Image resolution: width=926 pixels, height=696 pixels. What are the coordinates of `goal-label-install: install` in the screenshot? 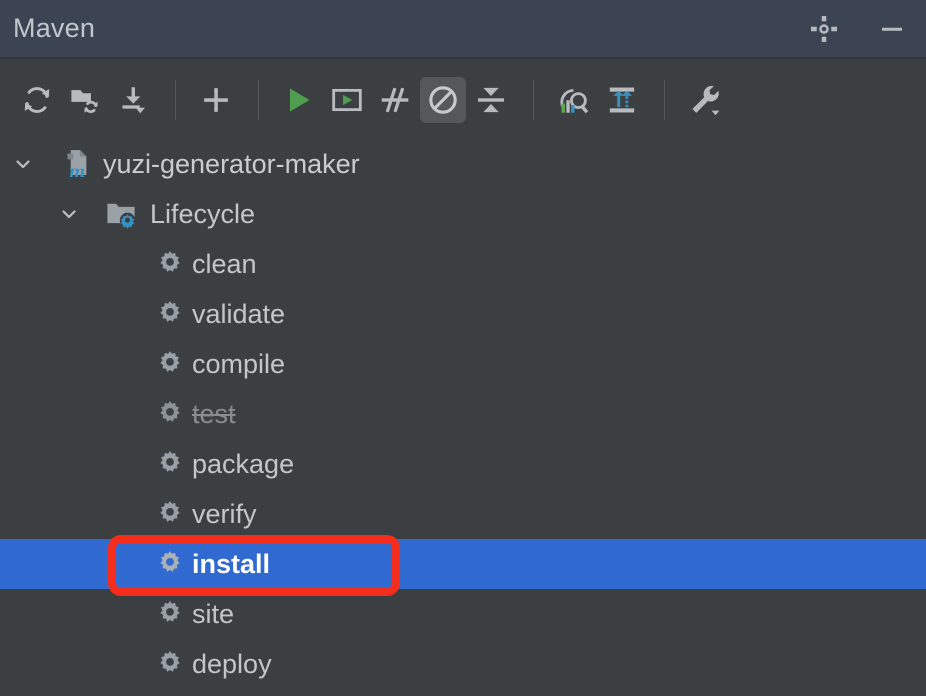 It's located at (231, 563).